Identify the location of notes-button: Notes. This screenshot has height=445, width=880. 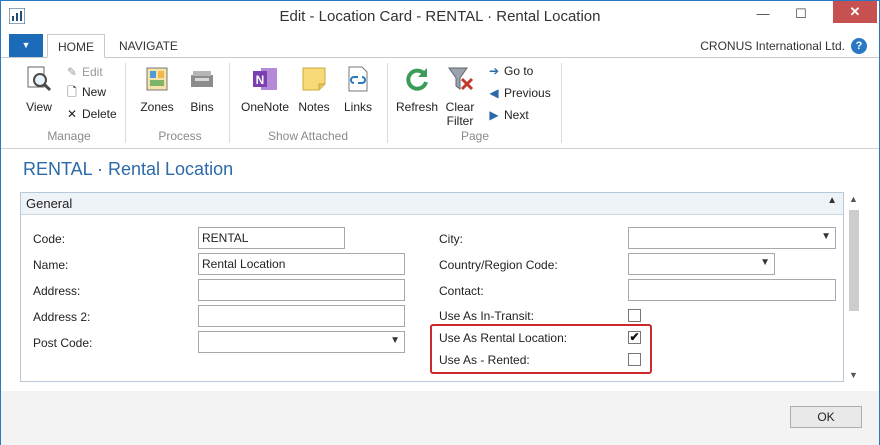
(314, 89).